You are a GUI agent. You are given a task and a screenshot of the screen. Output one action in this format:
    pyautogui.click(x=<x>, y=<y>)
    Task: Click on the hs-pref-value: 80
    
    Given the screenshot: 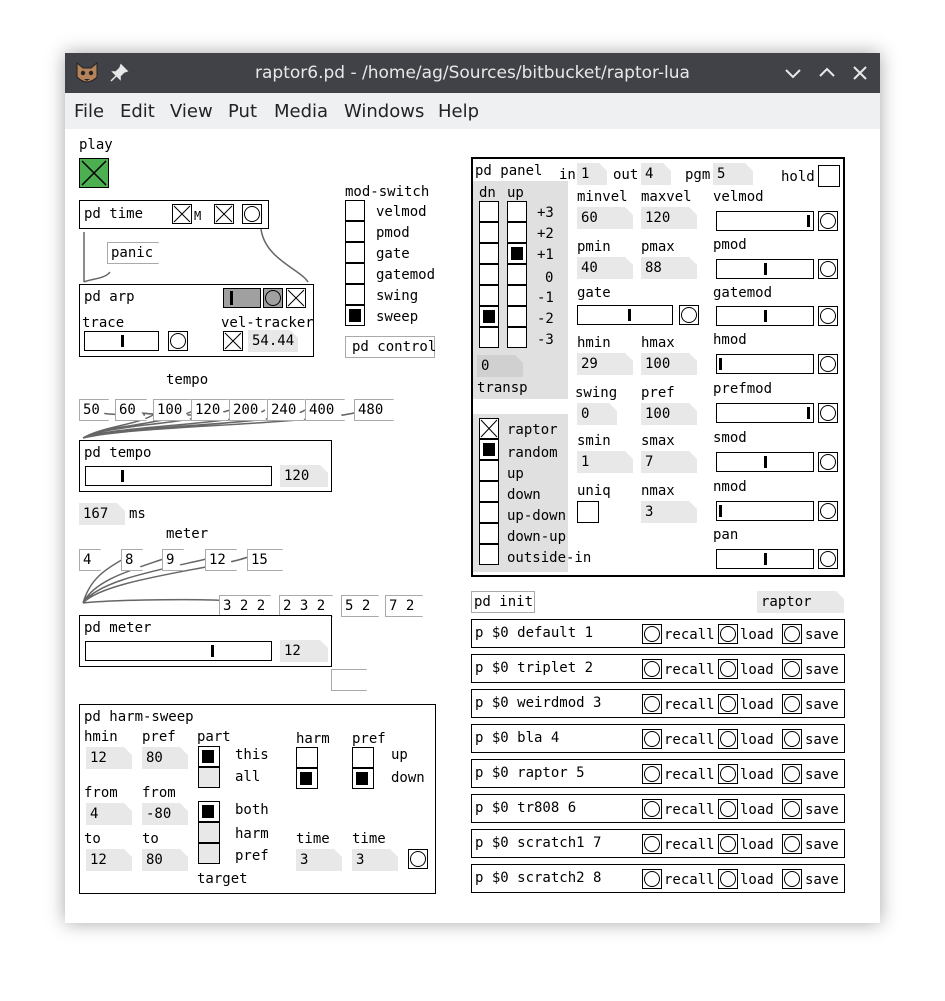 What is the action you would take?
    pyautogui.click(x=165, y=758)
    